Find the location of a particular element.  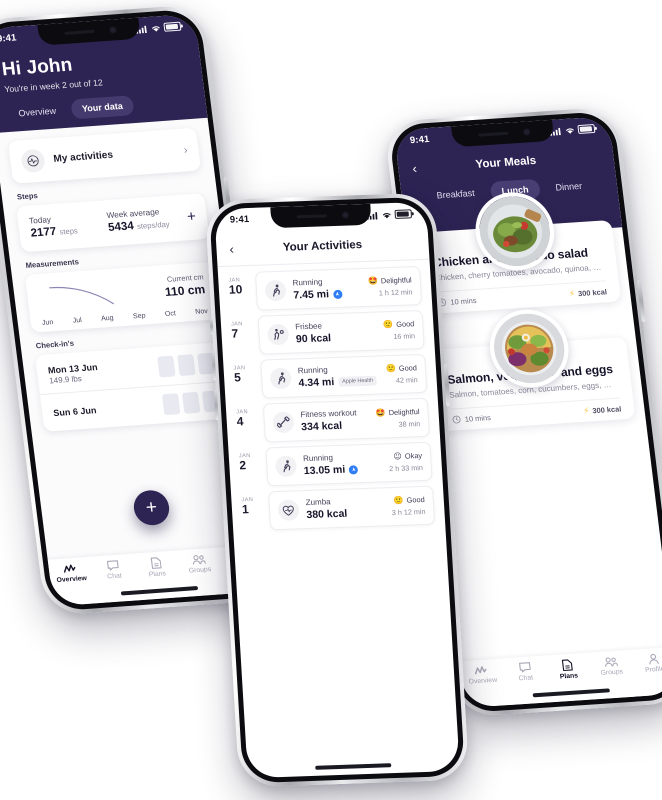

overview-tabs: Overview Your data is located at coordinates (98, 107).